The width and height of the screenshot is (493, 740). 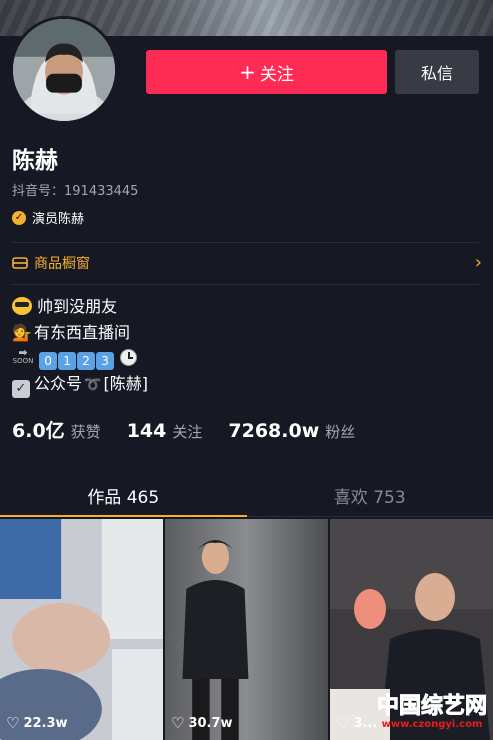 I want to click on bio-text: 公众号, so click(x=58, y=383).